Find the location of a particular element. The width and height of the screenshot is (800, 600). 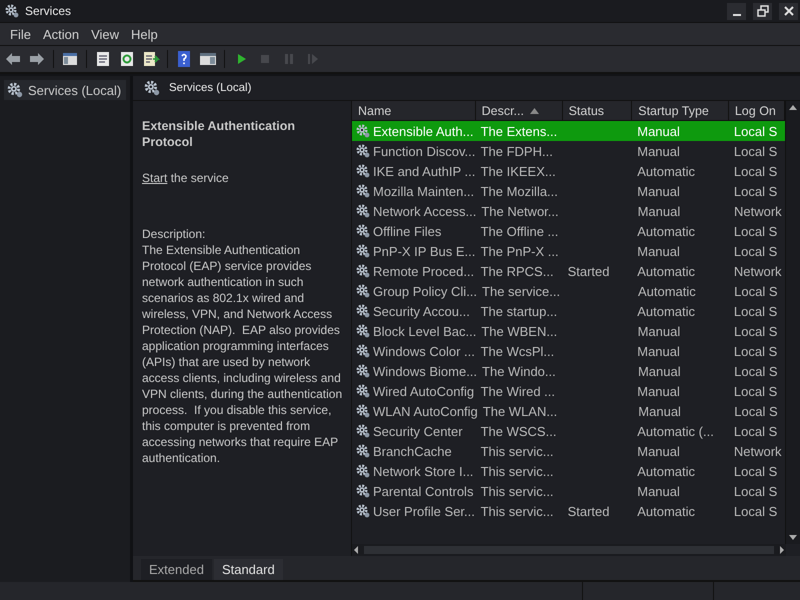

table-row: Group Policy Cli... The service... Automatic Local S is located at coordinates (568, 291).